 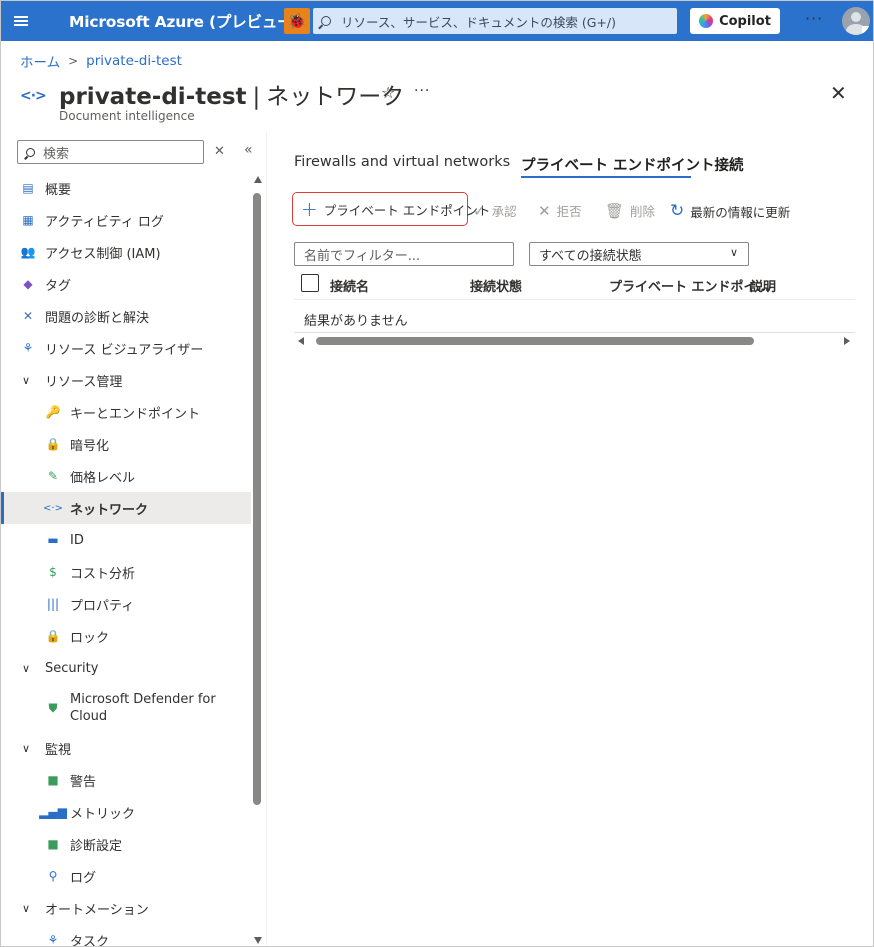 What do you see at coordinates (28, 220) in the screenshot?
I see `activity-log-icon: ▦` at bounding box center [28, 220].